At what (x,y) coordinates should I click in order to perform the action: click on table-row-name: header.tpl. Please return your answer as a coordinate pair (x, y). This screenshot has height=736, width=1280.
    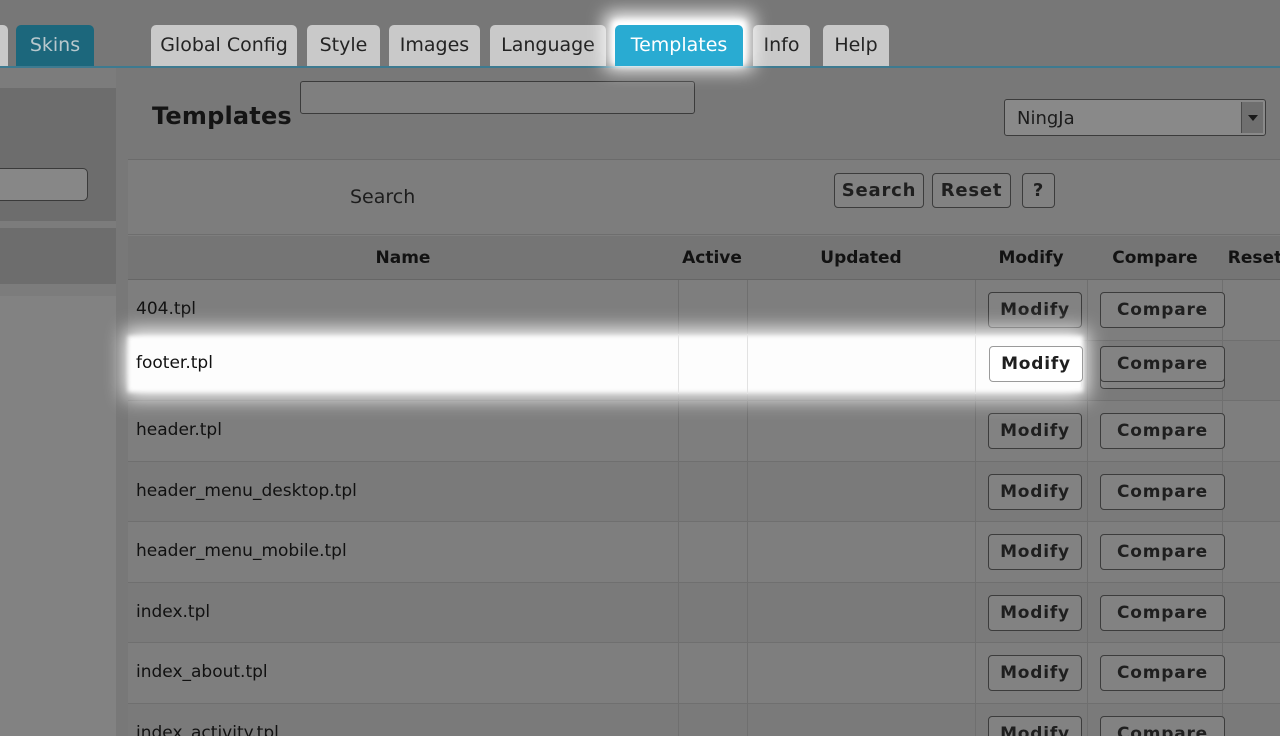
    Looking at the image, I should click on (179, 430).